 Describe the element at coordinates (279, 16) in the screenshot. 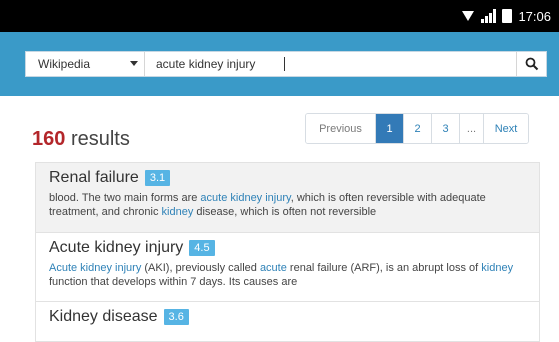

I see `status-bar: 17:06` at that location.